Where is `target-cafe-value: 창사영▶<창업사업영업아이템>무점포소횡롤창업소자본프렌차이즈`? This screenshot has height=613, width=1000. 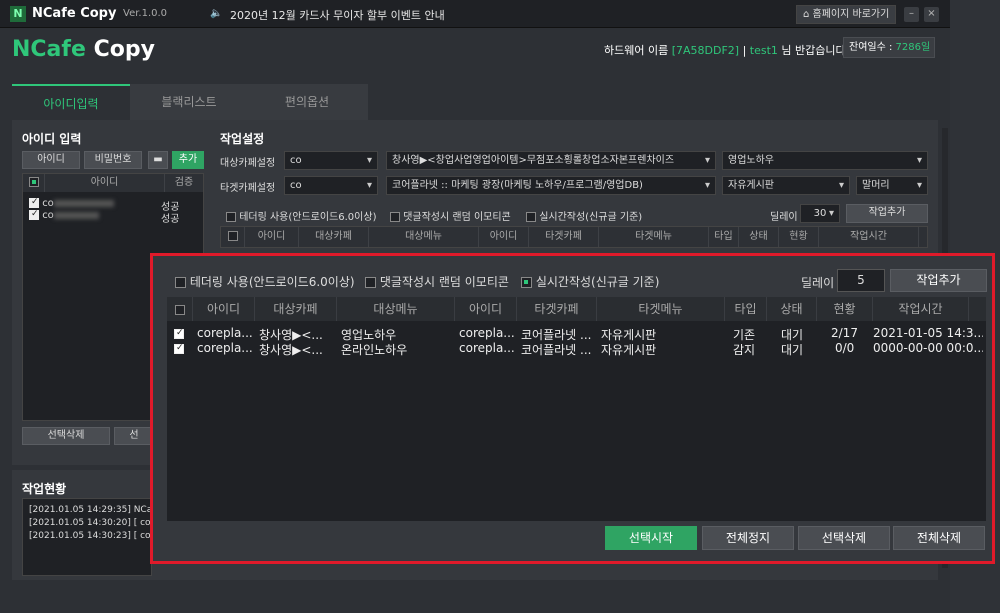 target-cafe-value: 창사영▶<창업사업영업아이템>무점포소횡롤창업소자본프렌차이즈 is located at coordinates (533, 160).